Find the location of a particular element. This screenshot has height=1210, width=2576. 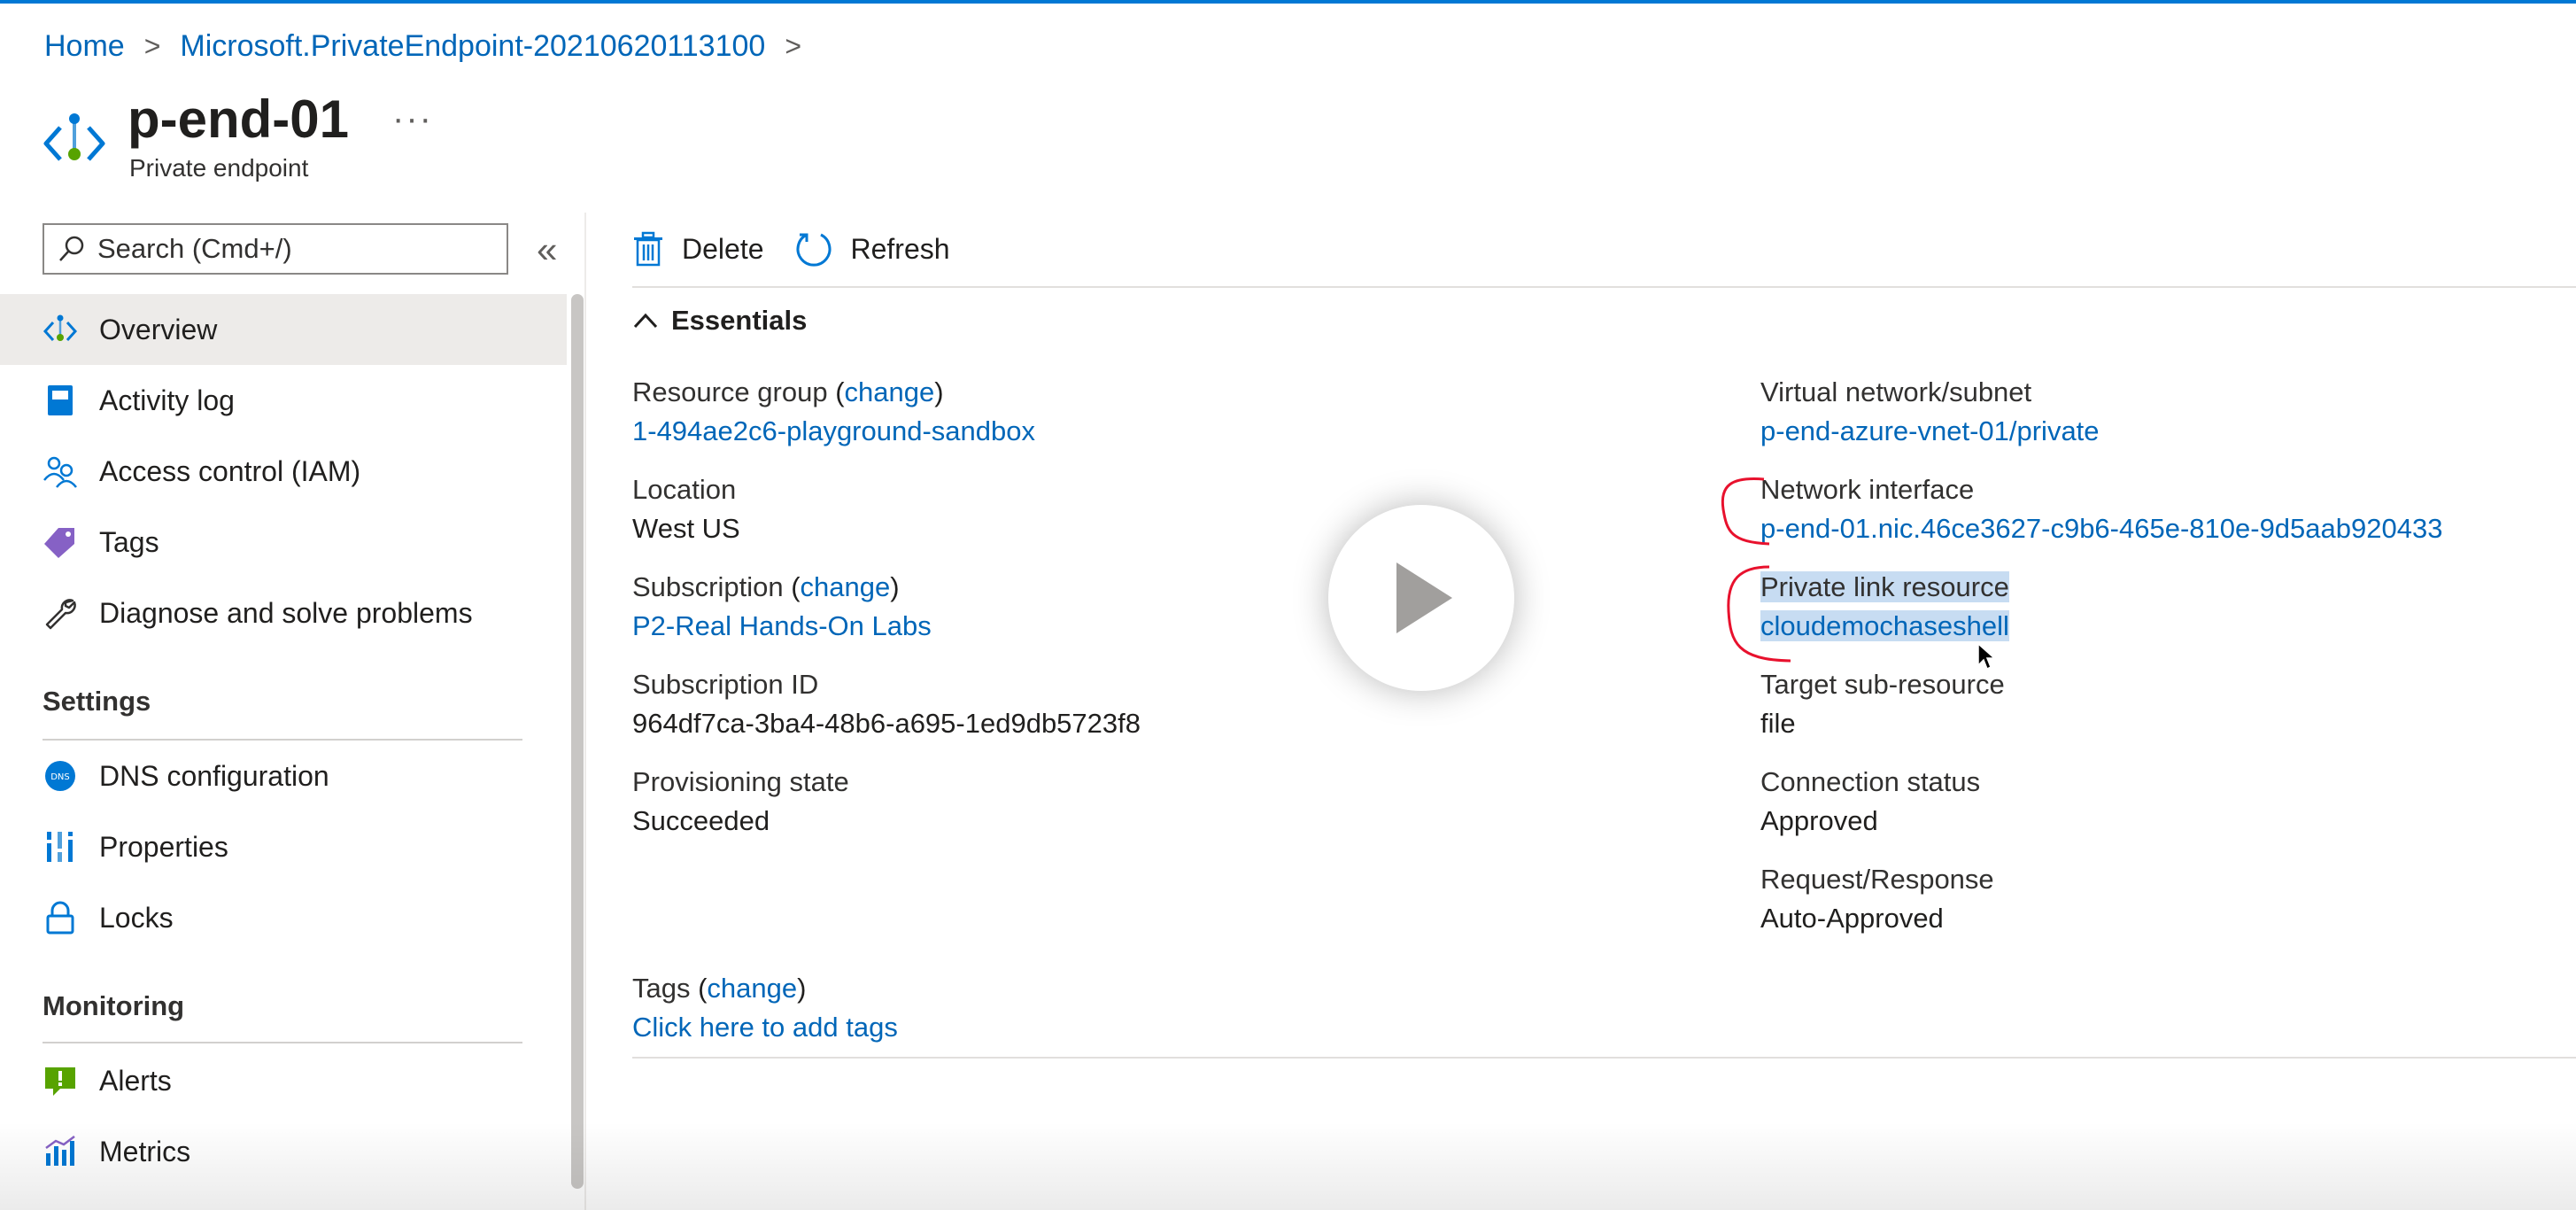

annotation-overlay is located at coordinates (1756, 570).